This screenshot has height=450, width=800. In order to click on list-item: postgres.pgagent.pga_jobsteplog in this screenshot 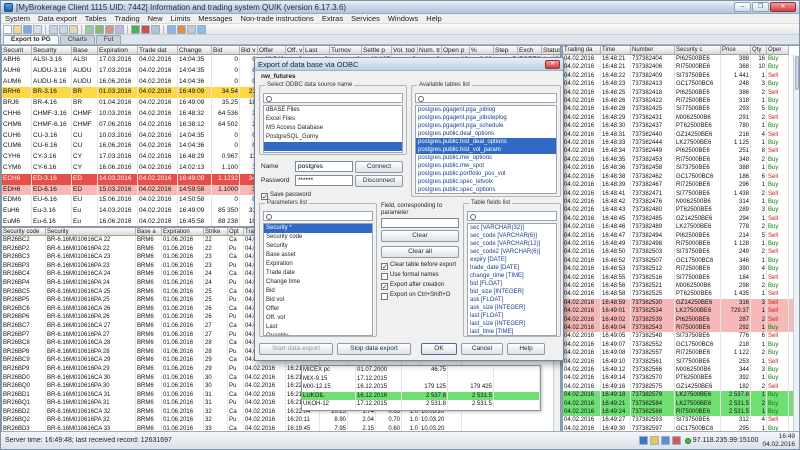, I will do `click(486, 118)`.